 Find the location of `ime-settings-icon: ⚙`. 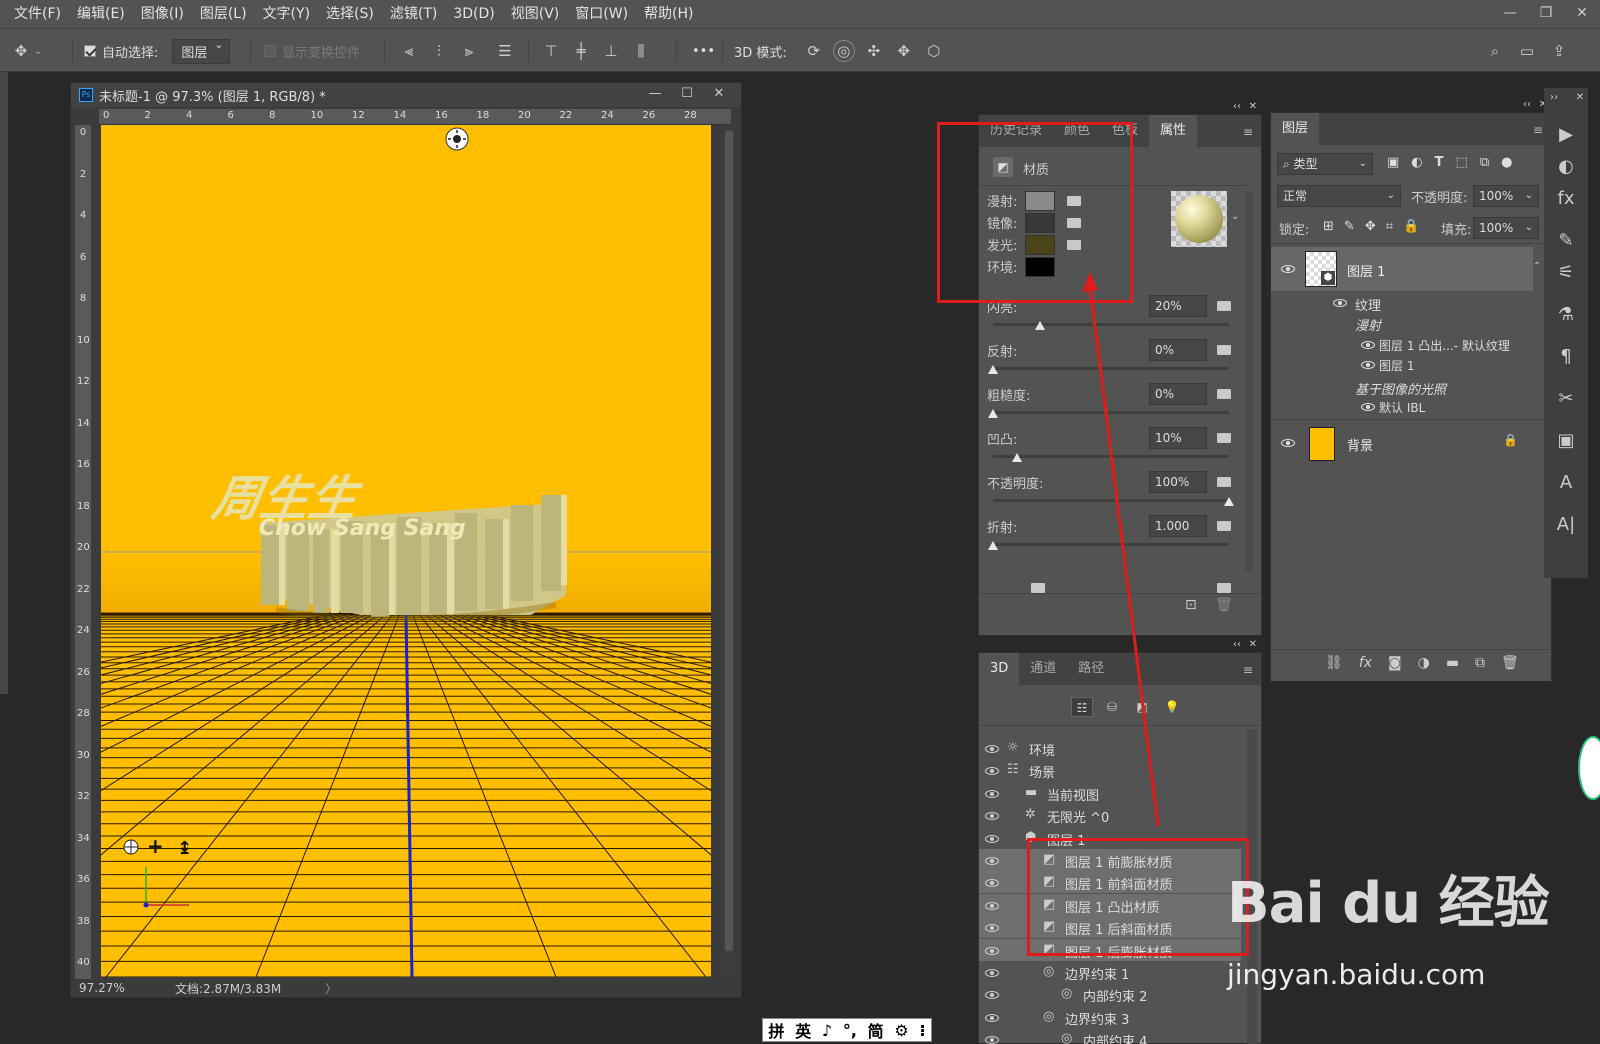

ime-settings-icon: ⚙ is located at coordinates (901, 1030).